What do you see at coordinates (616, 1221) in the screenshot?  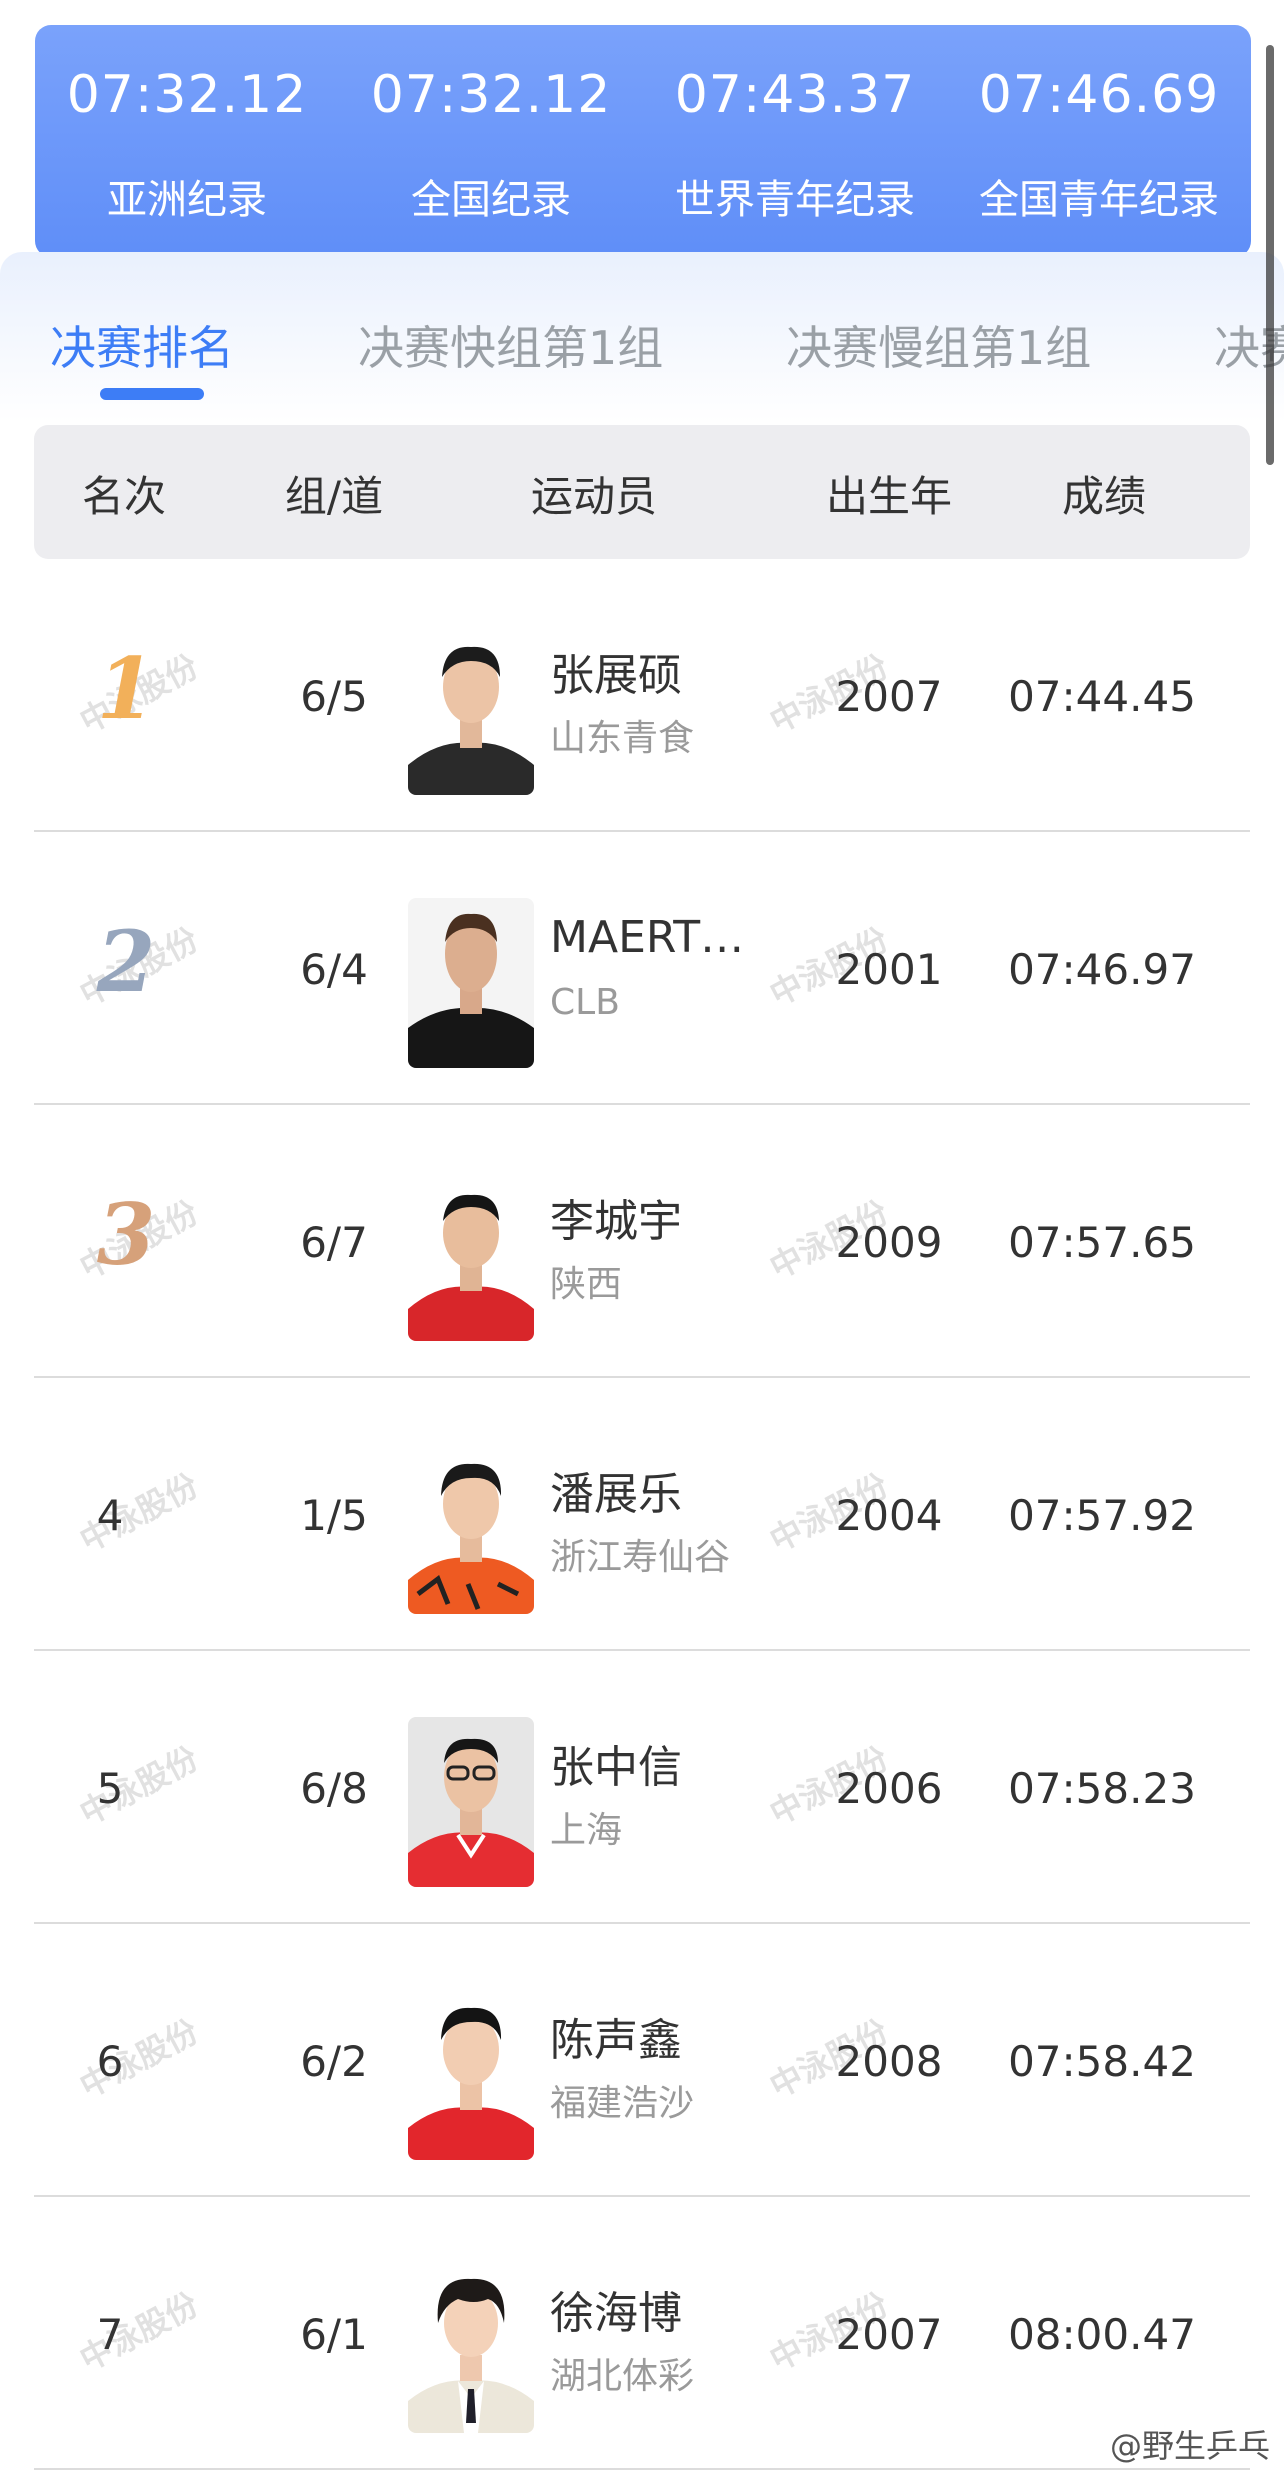 I see `athlete-name: 李城宇` at bounding box center [616, 1221].